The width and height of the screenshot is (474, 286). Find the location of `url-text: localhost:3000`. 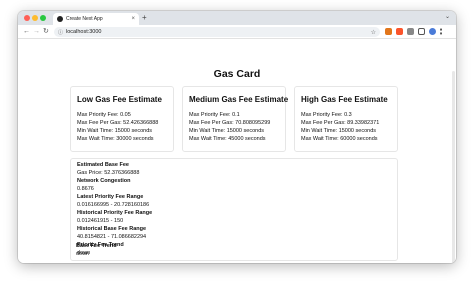

url-text: localhost:3000 is located at coordinates (83, 32).